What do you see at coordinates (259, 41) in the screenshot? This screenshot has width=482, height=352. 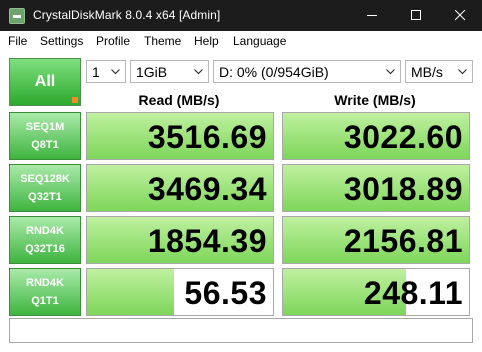 I see `menu-language: Language` at bounding box center [259, 41].